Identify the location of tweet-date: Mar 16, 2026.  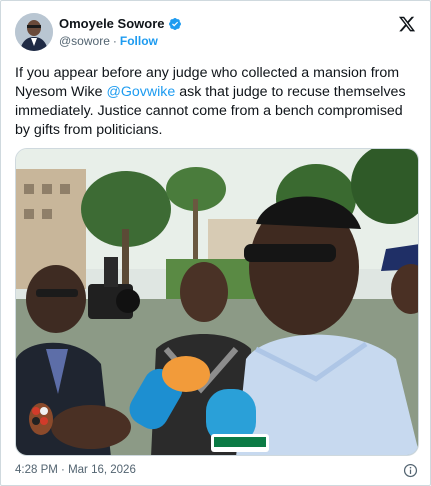
(102, 470).